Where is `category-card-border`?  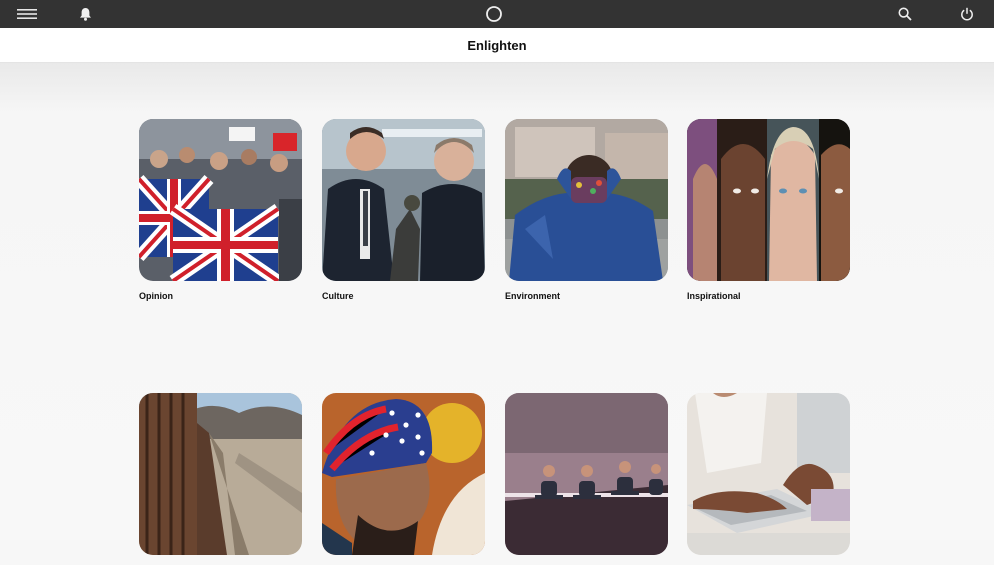 category-card-border is located at coordinates (220, 479).